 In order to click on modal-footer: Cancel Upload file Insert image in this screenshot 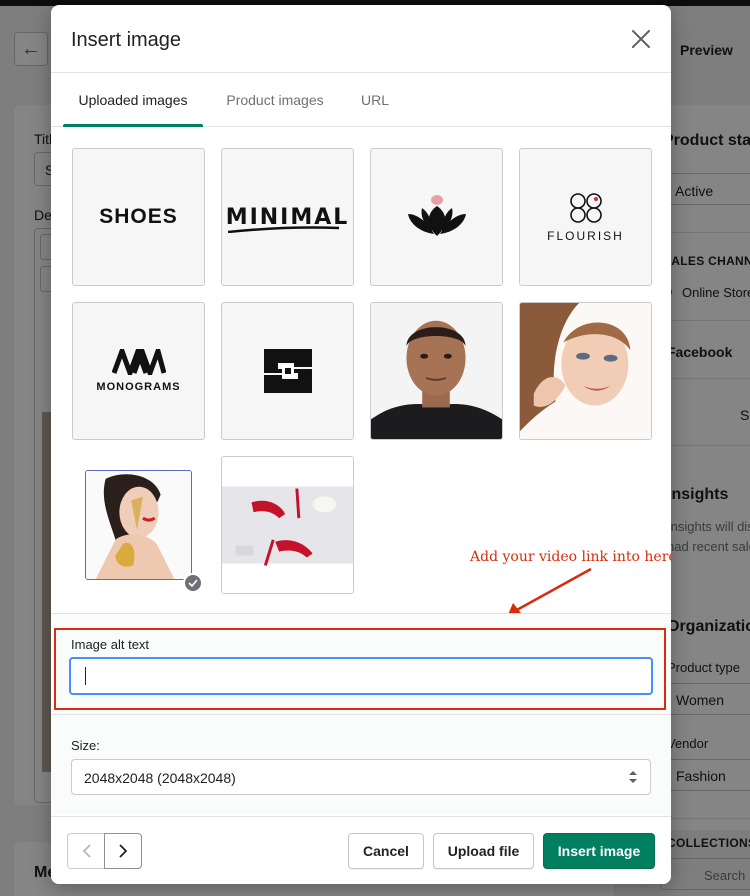, I will do `click(361, 850)`.